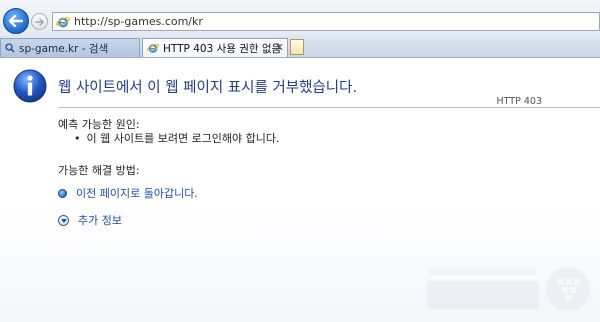 The image size is (600, 322). I want to click on more-info-label: 추가 정보, so click(100, 220).